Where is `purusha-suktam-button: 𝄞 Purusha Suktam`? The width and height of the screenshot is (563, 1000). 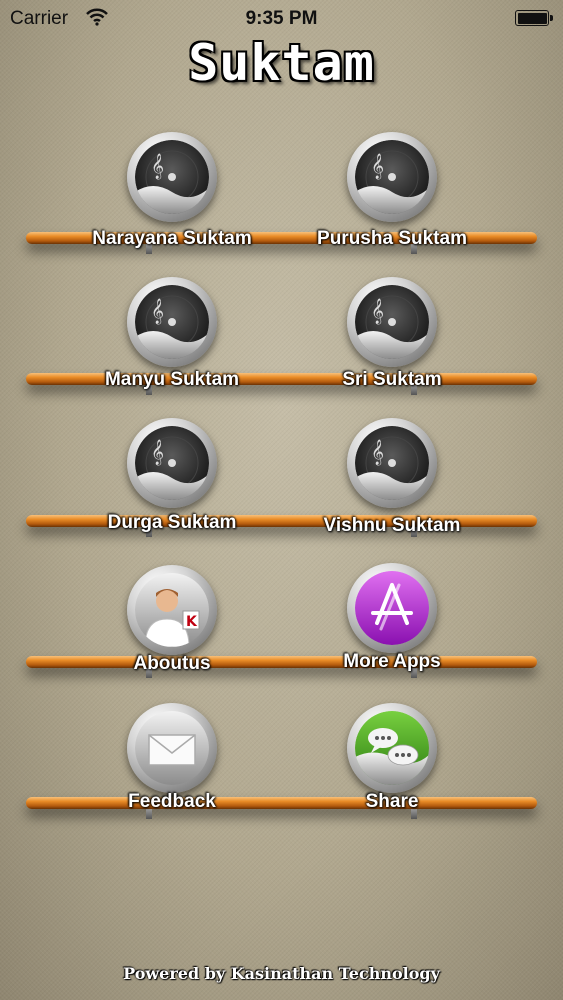 purusha-suktam-button: 𝄞 Purusha Suktam is located at coordinates (392, 192).